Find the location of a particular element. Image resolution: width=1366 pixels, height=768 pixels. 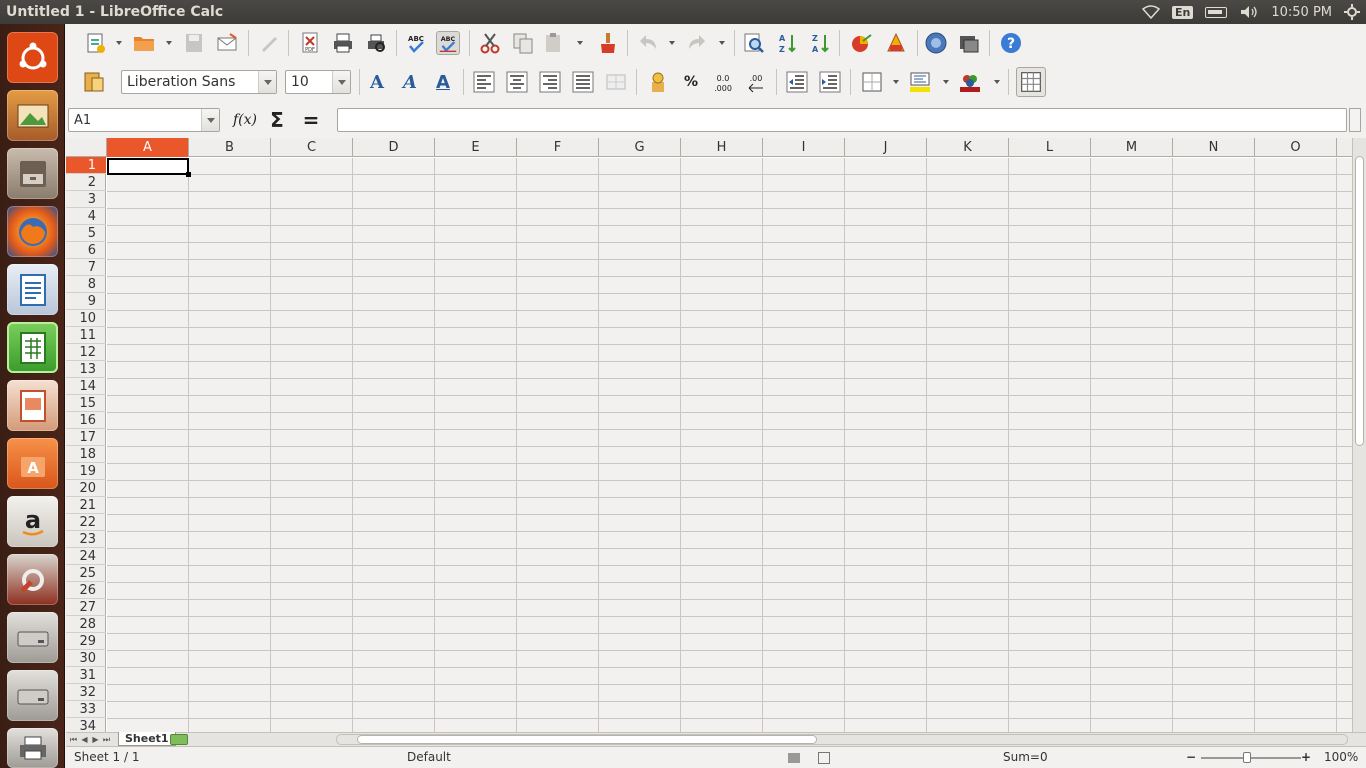

row-header-33: 33 is located at coordinates (86, 709).